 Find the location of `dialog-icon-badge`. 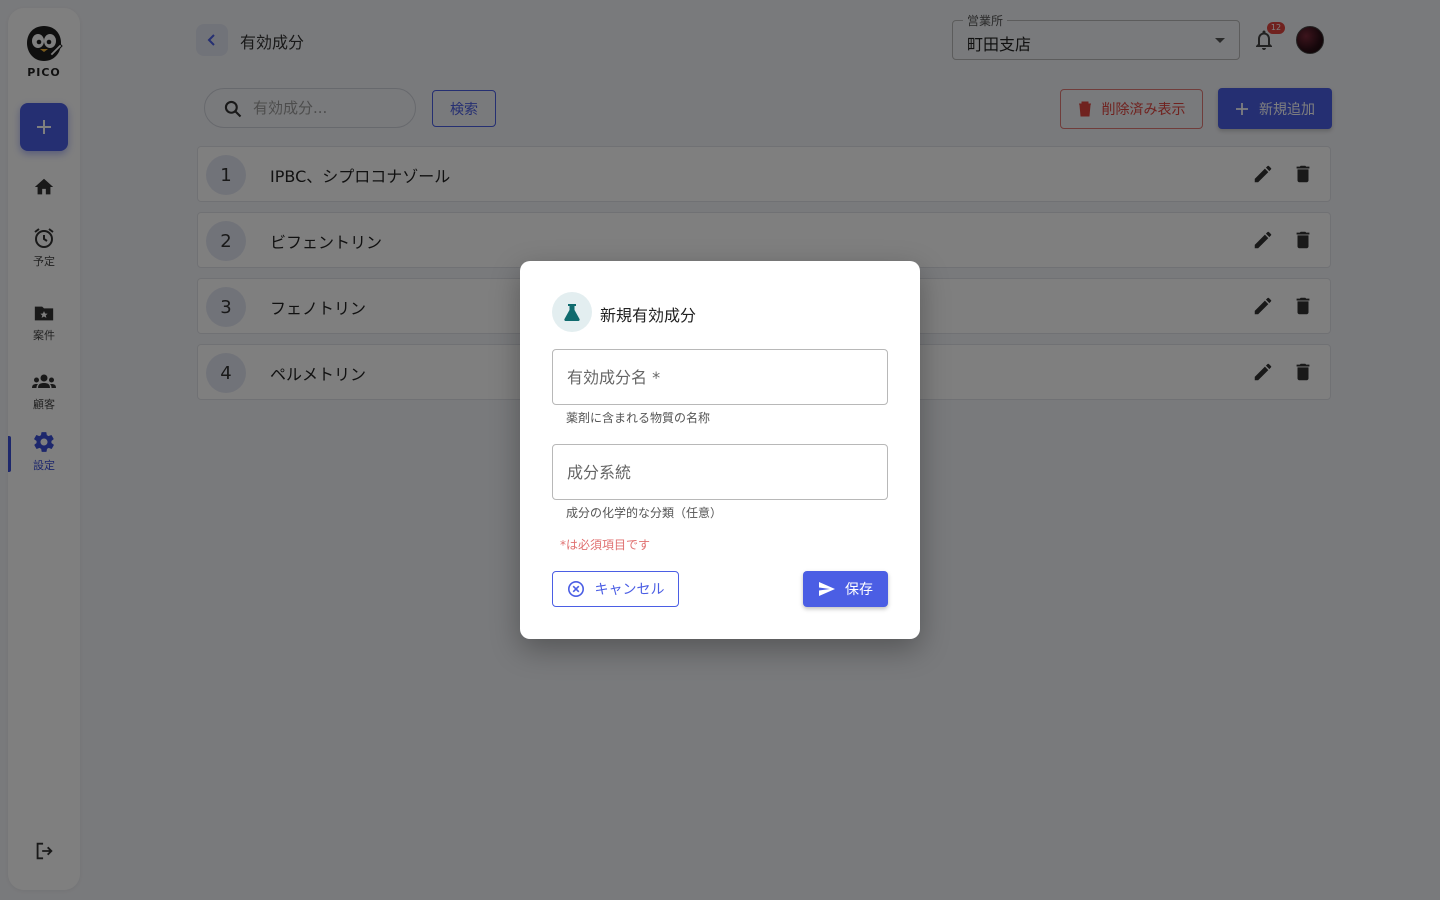

dialog-icon-badge is located at coordinates (572, 312).